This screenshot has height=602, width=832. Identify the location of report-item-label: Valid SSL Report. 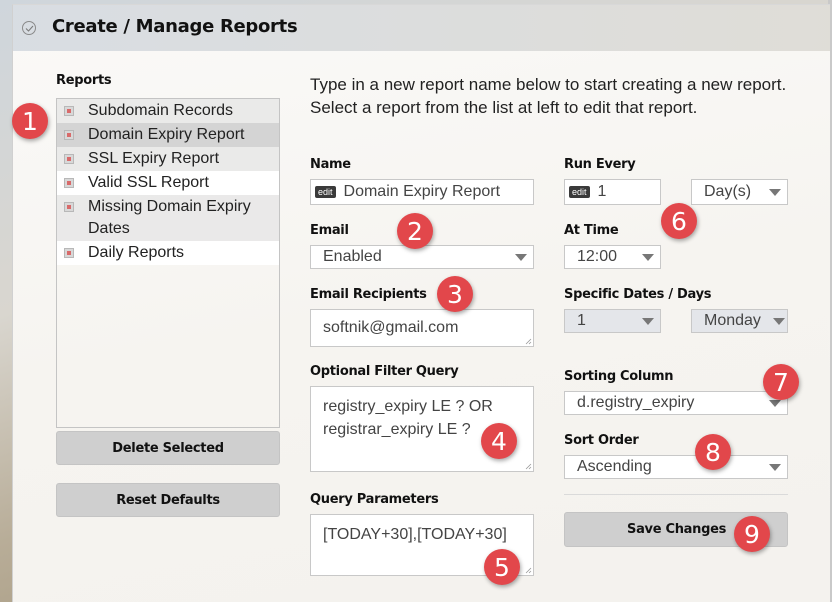
(148, 182).